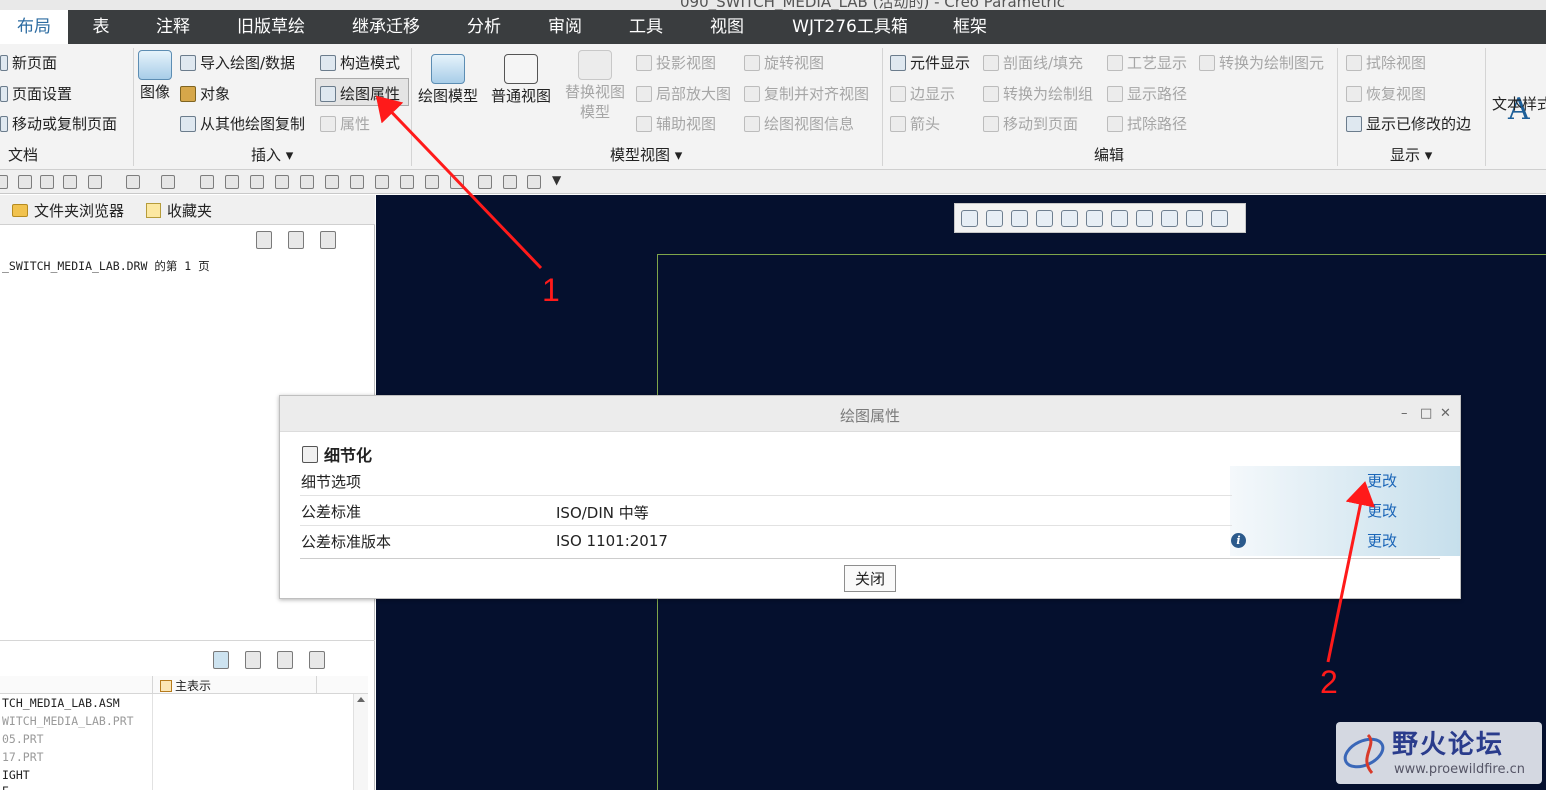 The height and width of the screenshot is (790, 1546). What do you see at coordinates (915, 123) in the screenshot?
I see `arrow-button: 箭头` at bounding box center [915, 123].